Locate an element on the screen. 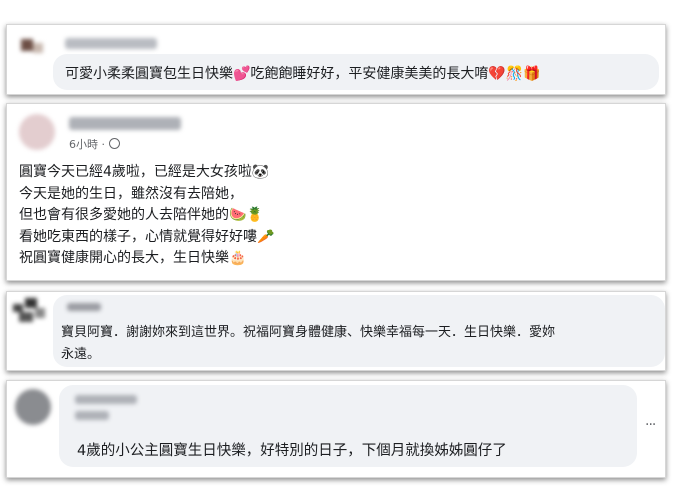 The height and width of the screenshot is (488, 673). comment-text-line: 寶貝阿寶．謝謝妳來到這世界。祝福阿寶身體健康、快樂幸福每一天．生日快樂．愛妳 is located at coordinates (308, 332).